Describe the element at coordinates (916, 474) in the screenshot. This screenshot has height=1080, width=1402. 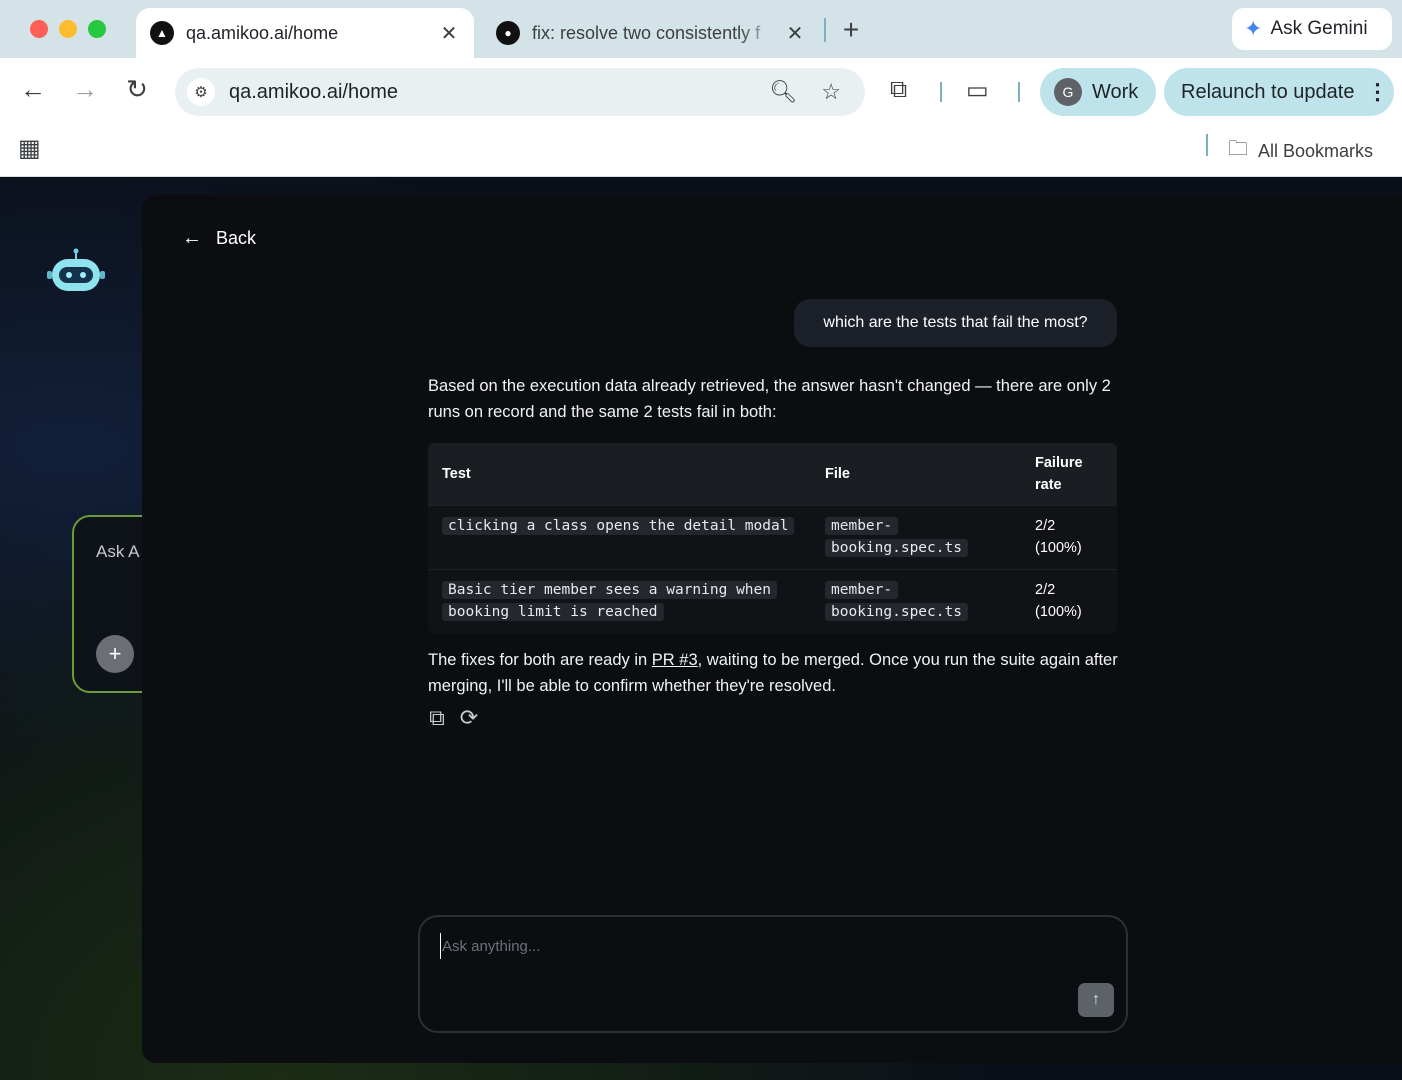
I see `column-header-file: File` at that location.